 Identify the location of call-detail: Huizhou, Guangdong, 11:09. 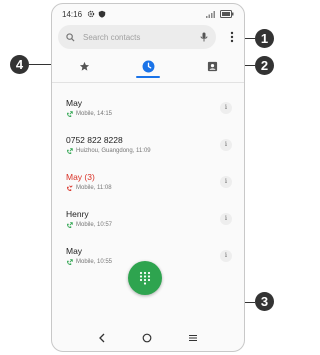
(113, 151).